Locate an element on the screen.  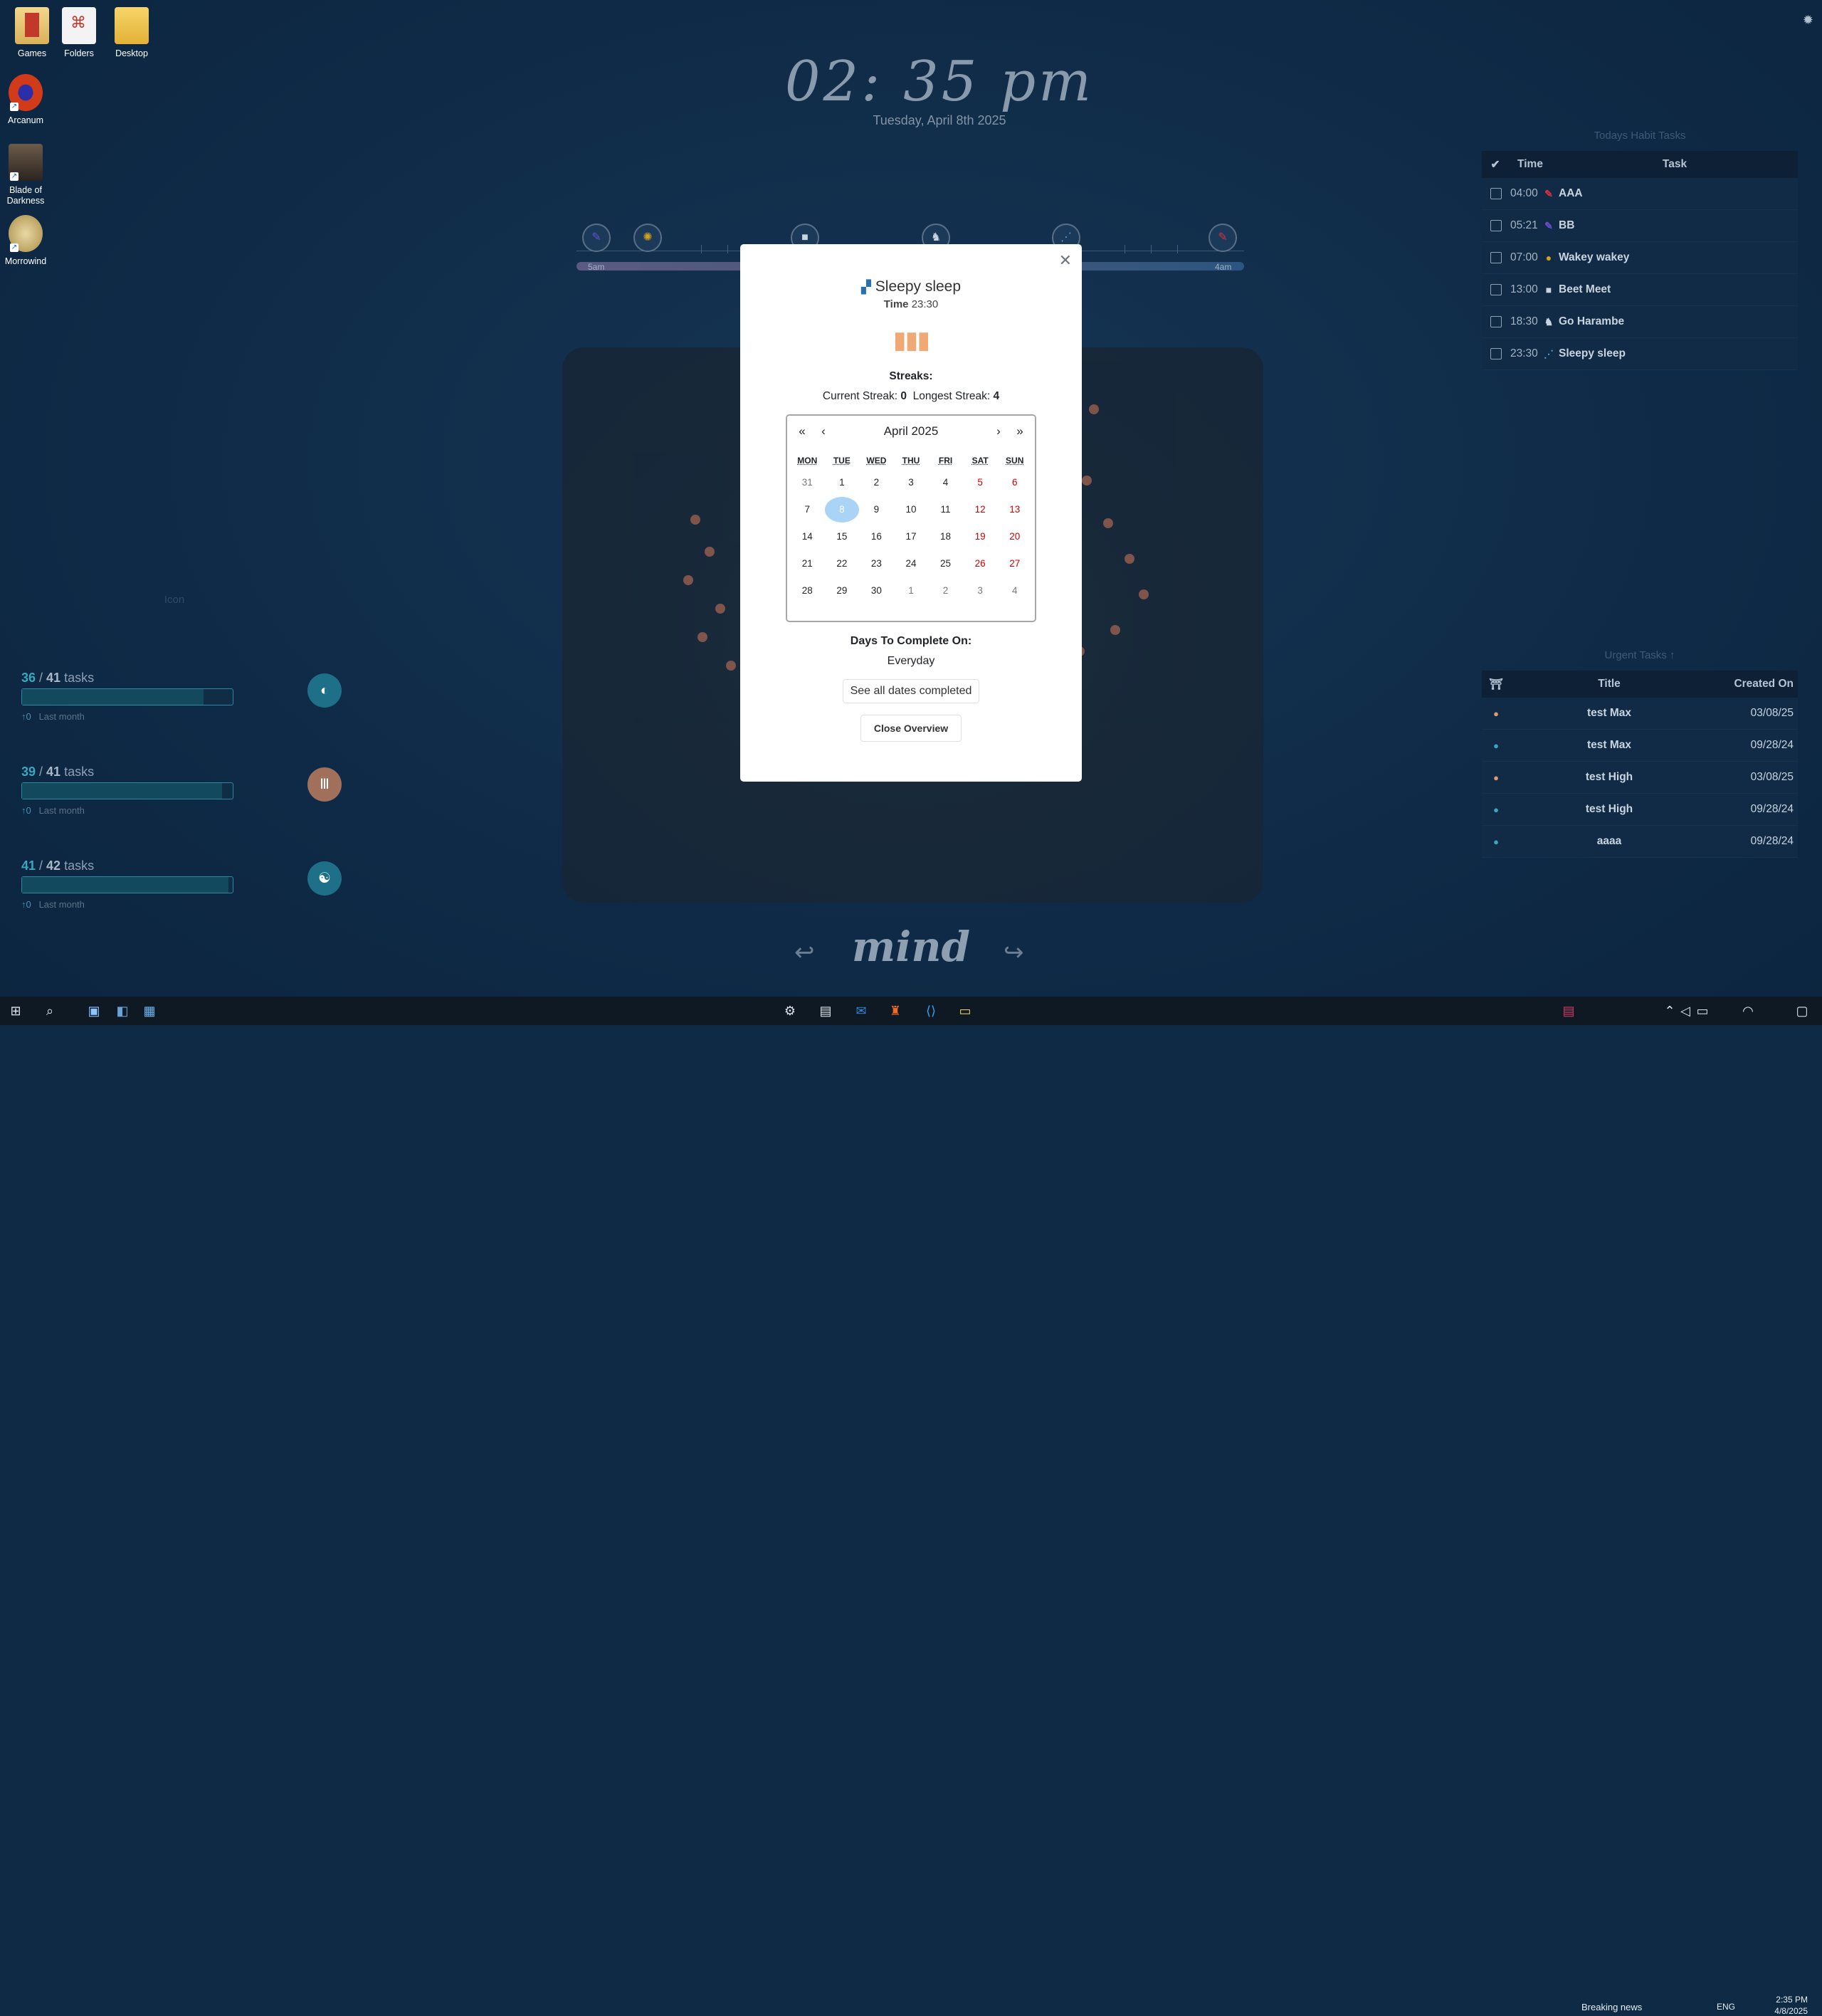
calendar-day: 25 is located at coordinates (945, 564).